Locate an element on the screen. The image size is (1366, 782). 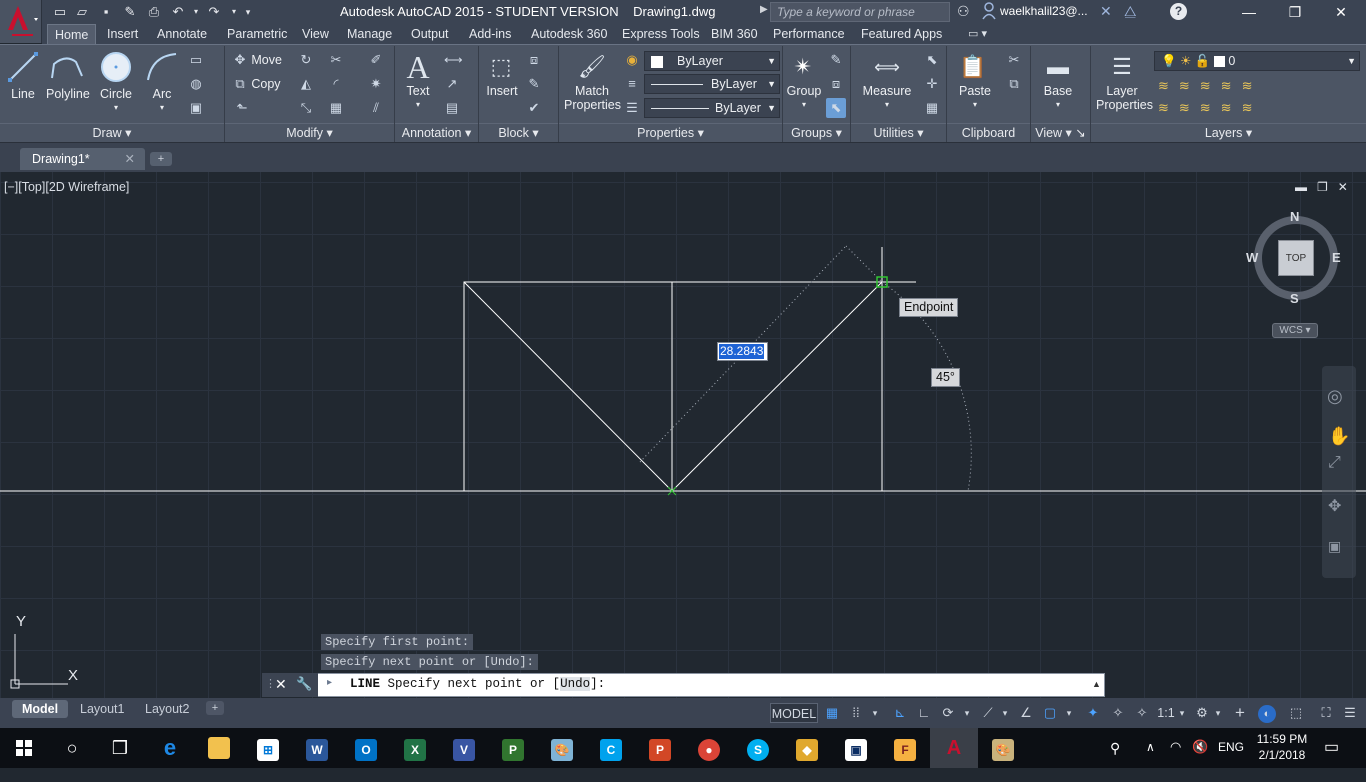
measure-button: ⟺ Measure ▾ is located at coordinates (887, 81).